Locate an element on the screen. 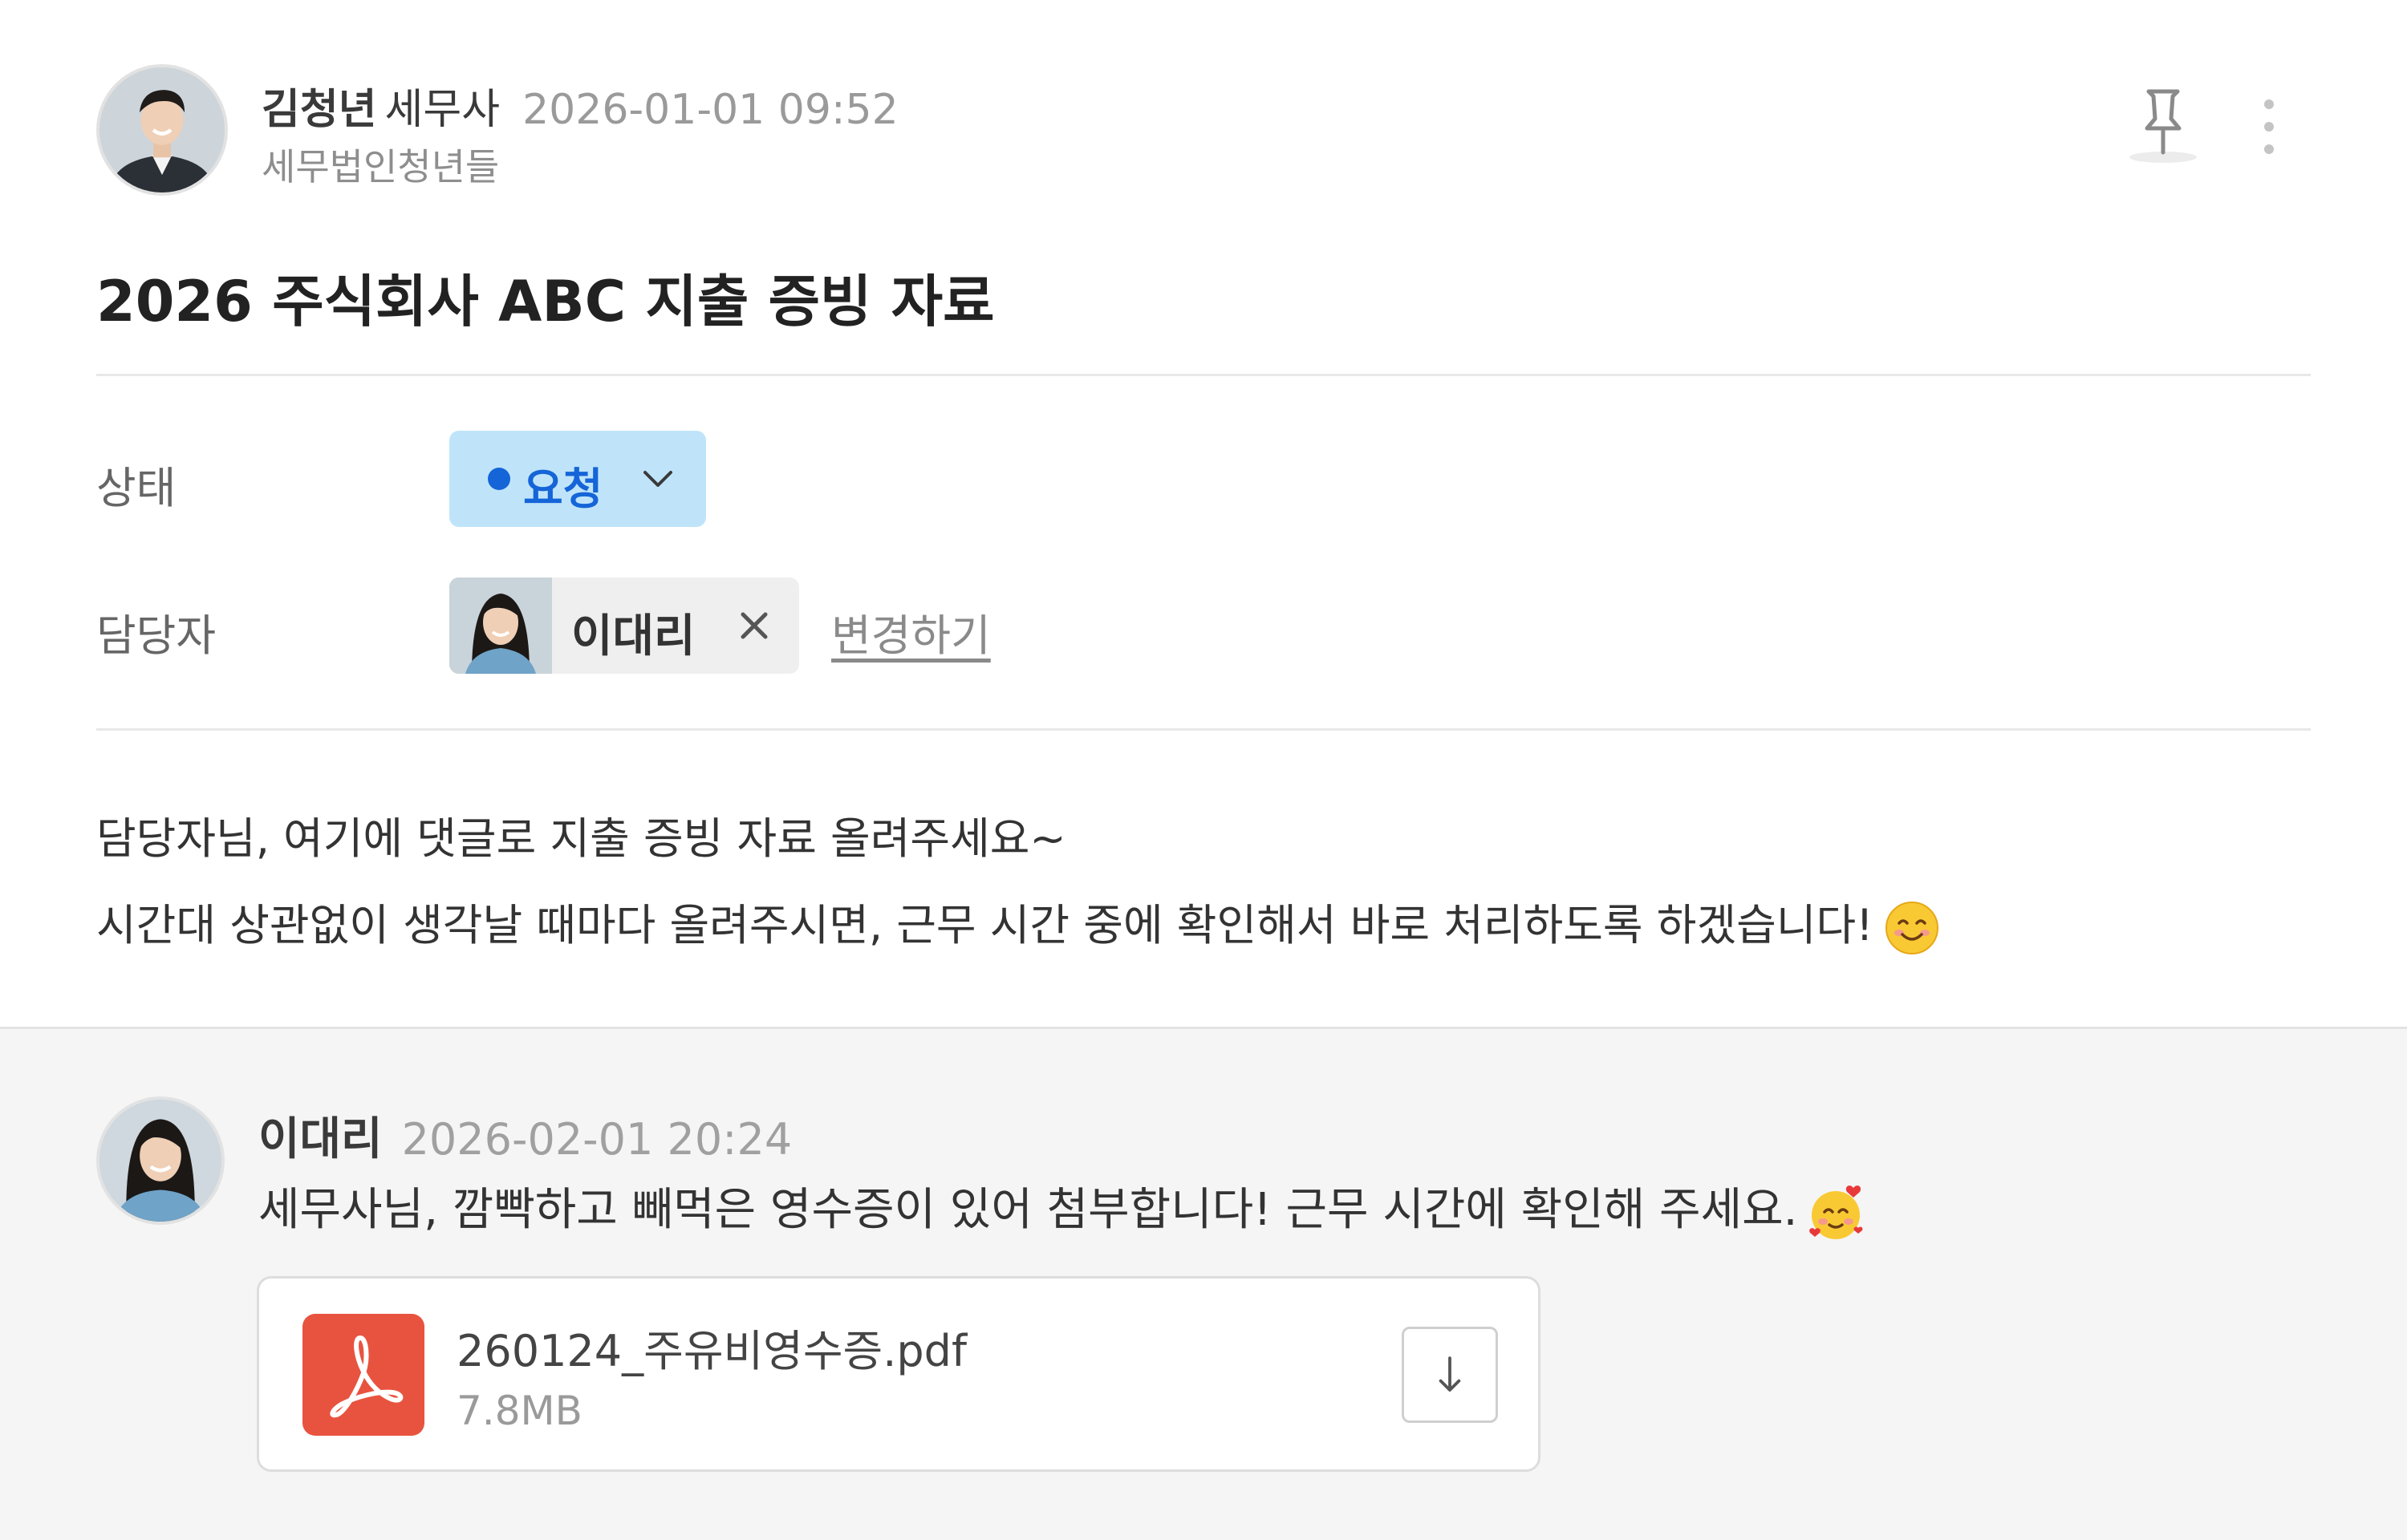  status-label: 상태 is located at coordinates (136, 488).